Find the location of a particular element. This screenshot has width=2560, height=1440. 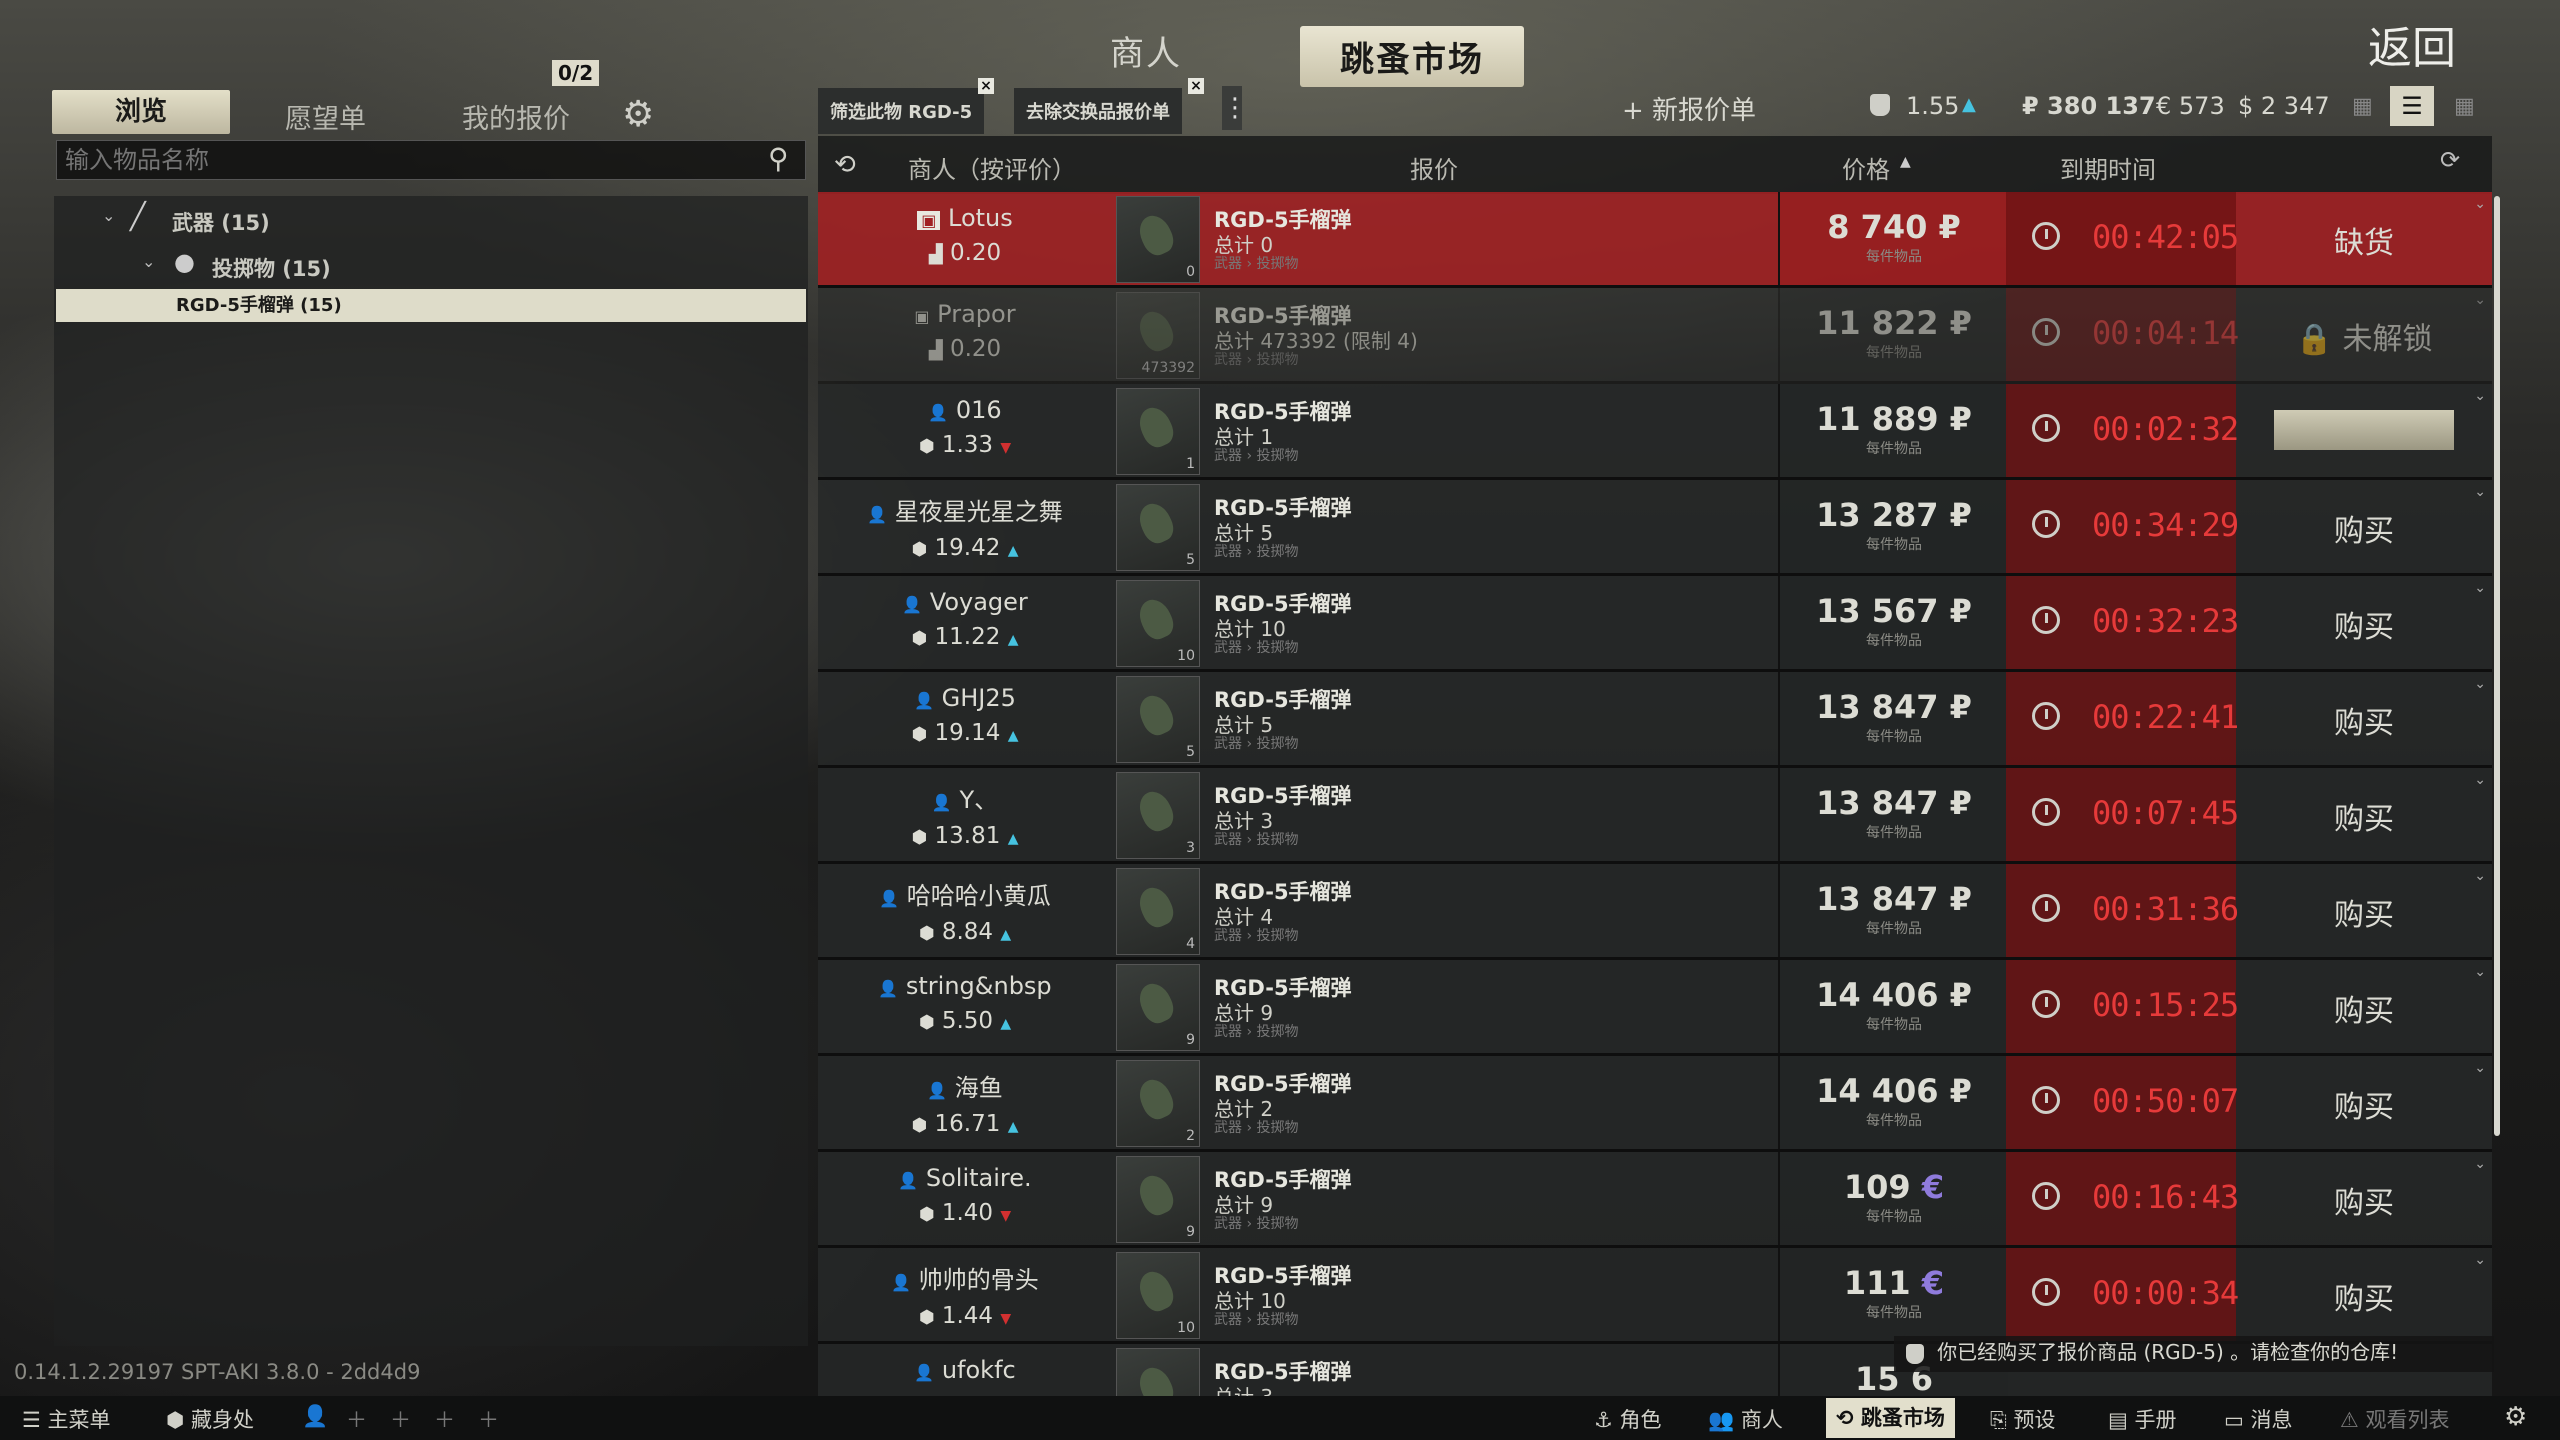

item-thumbnail: 1 is located at coordinates (1158, 431).